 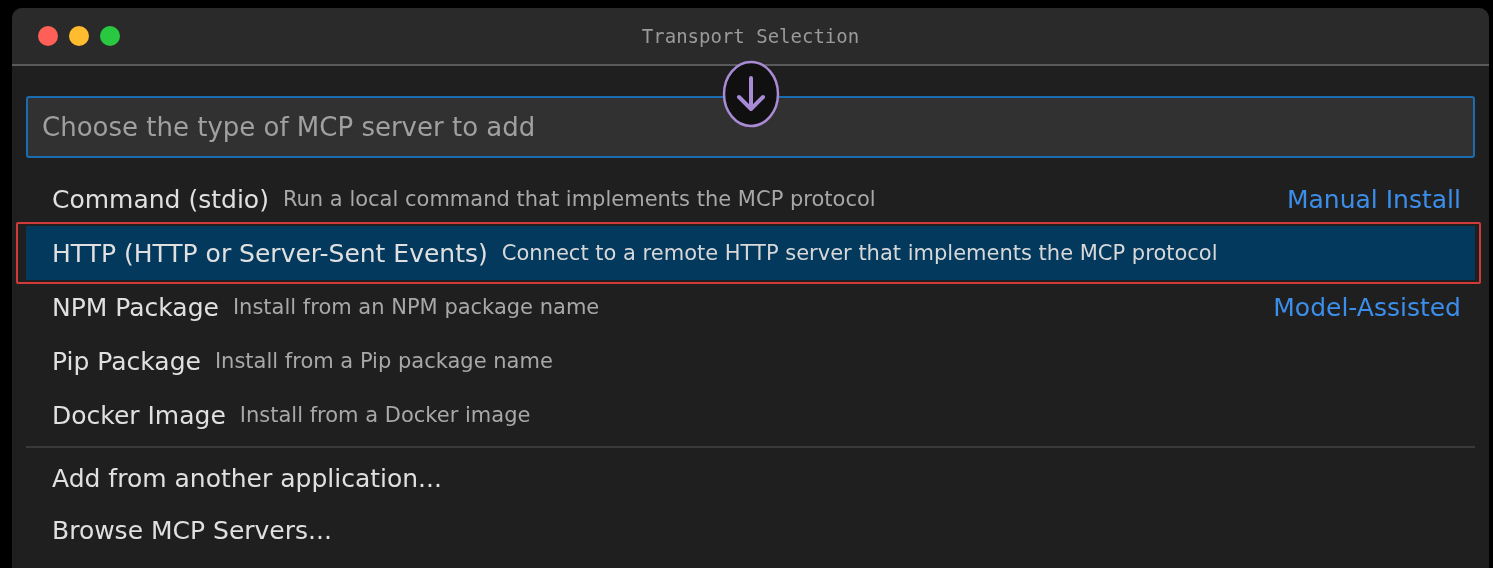 I want to click on item-description: Install from a Docker image, so click(x=385, y=415).